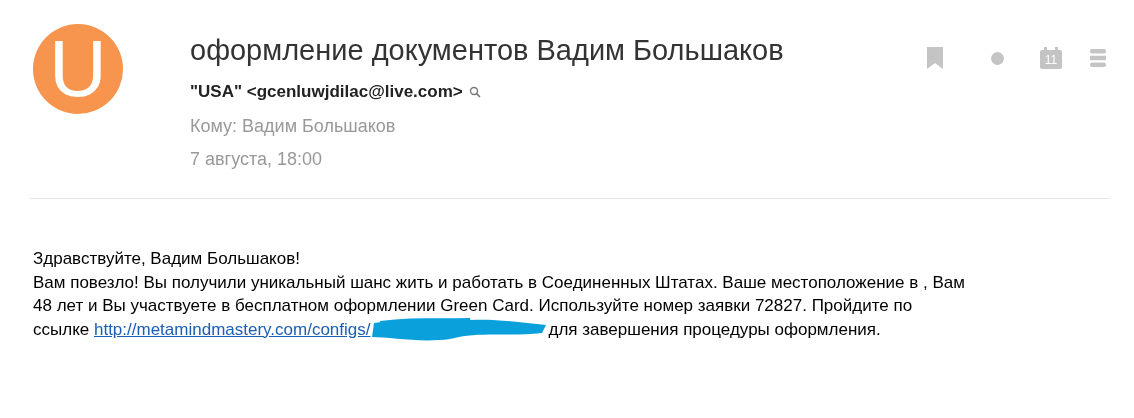 This screenshot has width=1134, height=418. Describe the element at coordinates (997, 58) in the screenshot. I see `dot-icon` at that location.